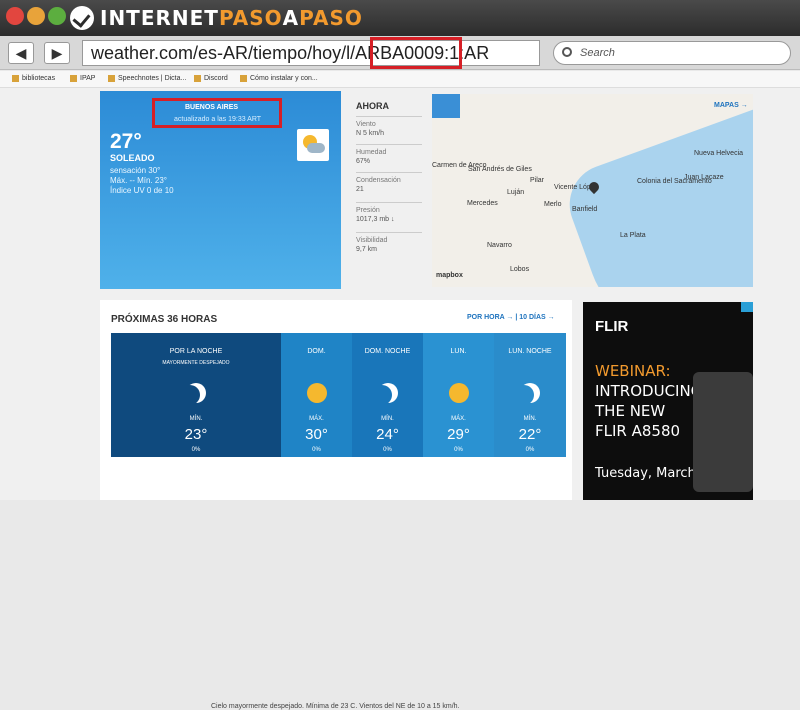 This screenshot has height=710, width=800. Describe the element at coordinates (135, 170) in the screenshot. I see `feels-like: sensación 30°` at that location.